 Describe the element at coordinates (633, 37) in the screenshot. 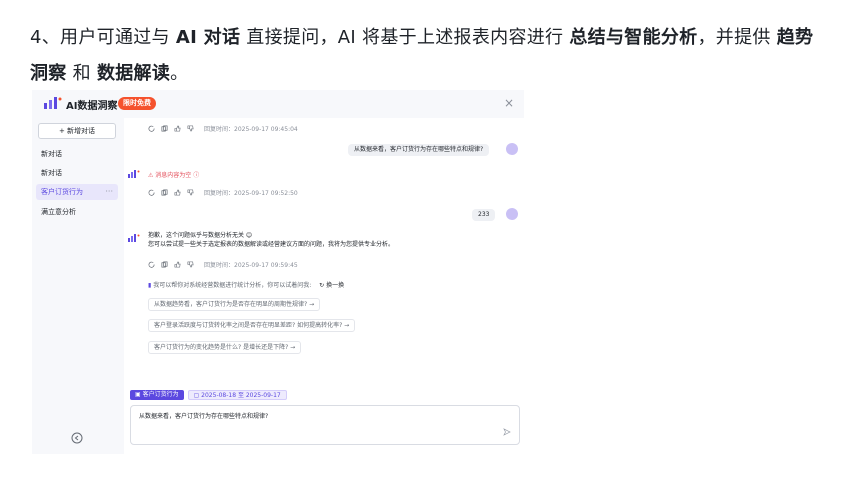

I see `doc-bold-summary: 总结与智能分析` at that location.